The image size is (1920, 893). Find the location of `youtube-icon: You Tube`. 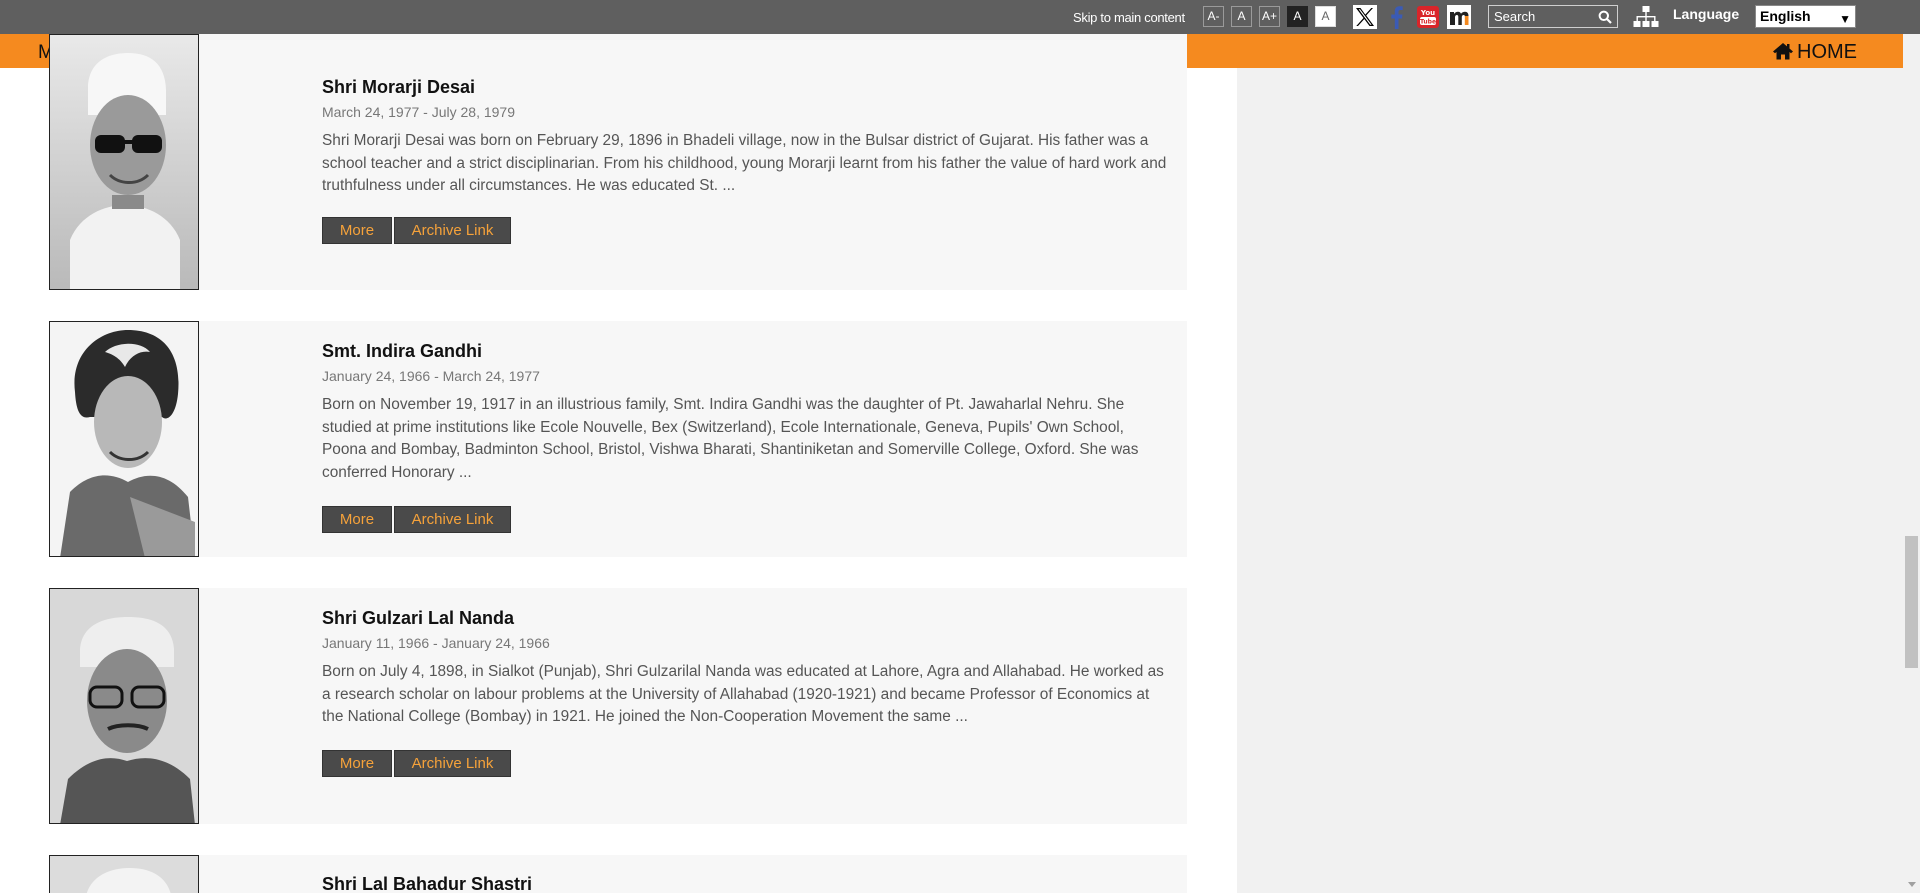

youtube-icon: You Tube is located at coordinates (1428, 17).